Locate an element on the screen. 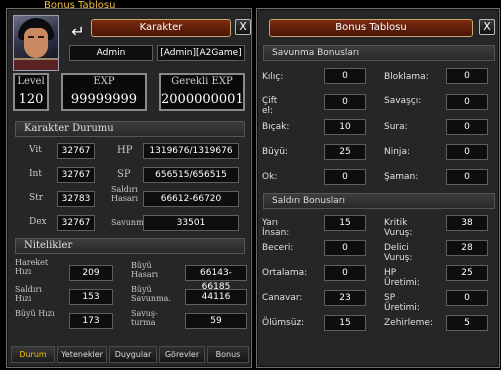  tab-durum: Durum is located at coordinates (33, 354).